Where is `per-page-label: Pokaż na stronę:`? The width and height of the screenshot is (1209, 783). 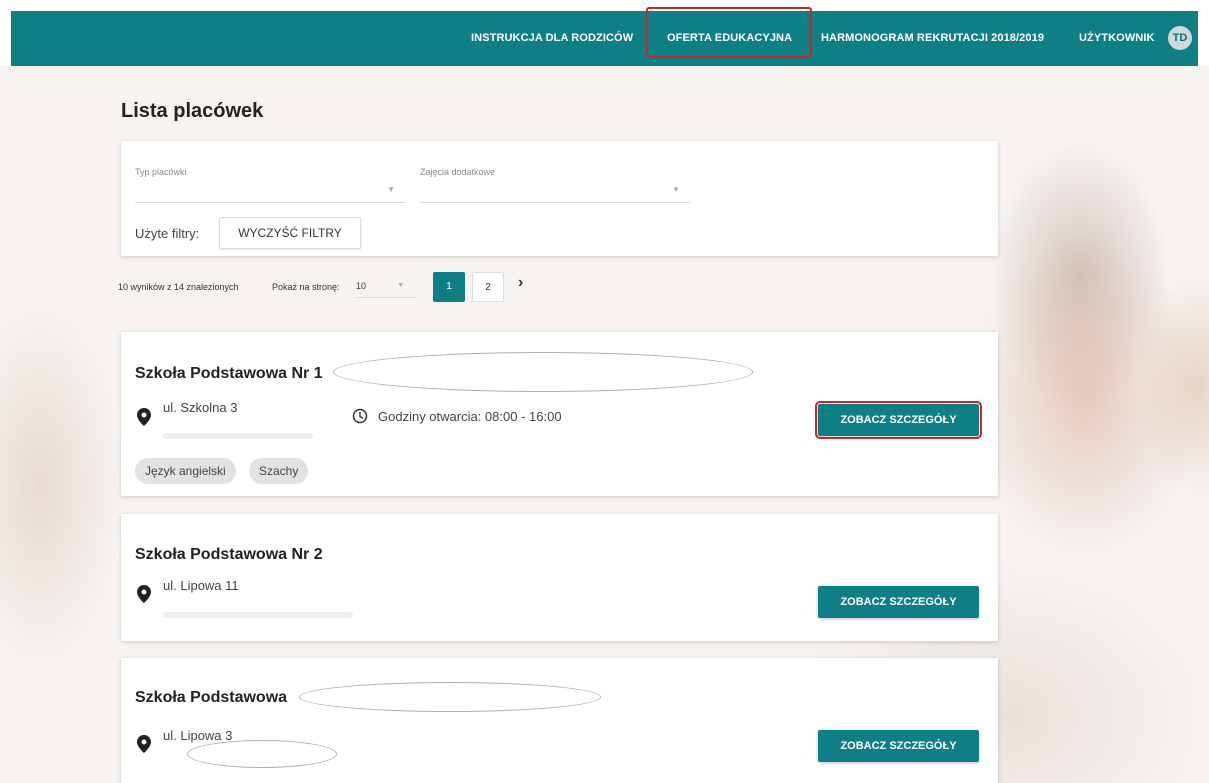
per-page-label: Pokaż na stronę: is located at coordinates (306, 287).